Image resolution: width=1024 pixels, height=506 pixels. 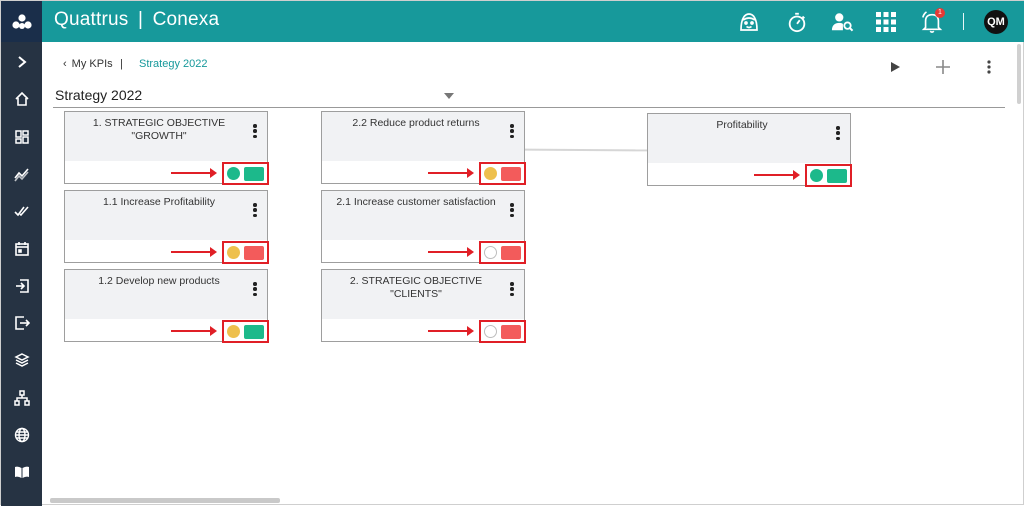 I want to click on kpi-card-title: 1.1 Increase Profitability, so click(x=159, y=202).